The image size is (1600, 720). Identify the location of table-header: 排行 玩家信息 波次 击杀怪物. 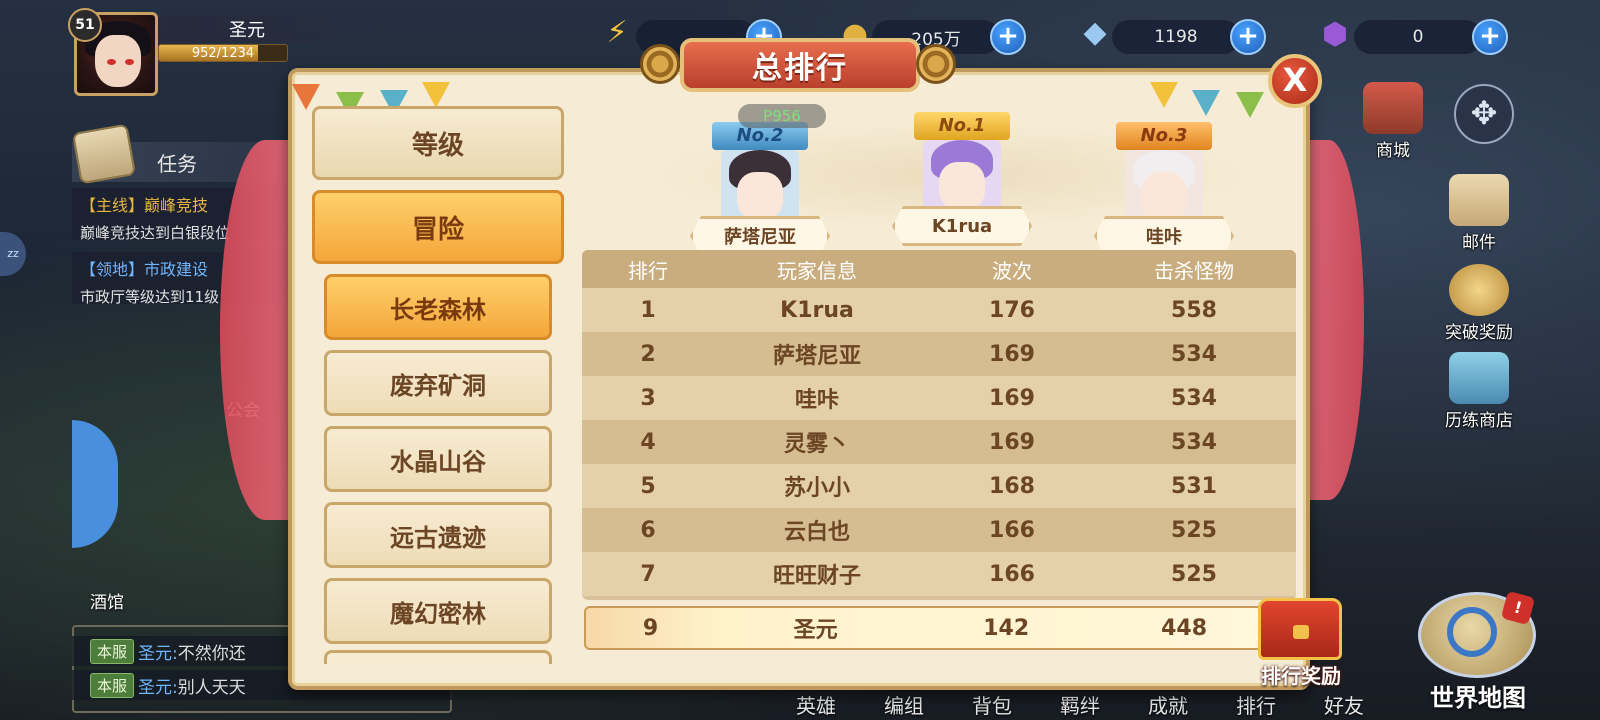
(939, 269).